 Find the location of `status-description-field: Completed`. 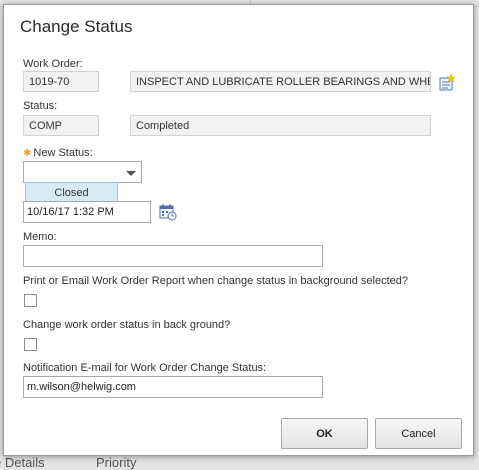

status-description-field: Completed is located at coordinates (280, 125).